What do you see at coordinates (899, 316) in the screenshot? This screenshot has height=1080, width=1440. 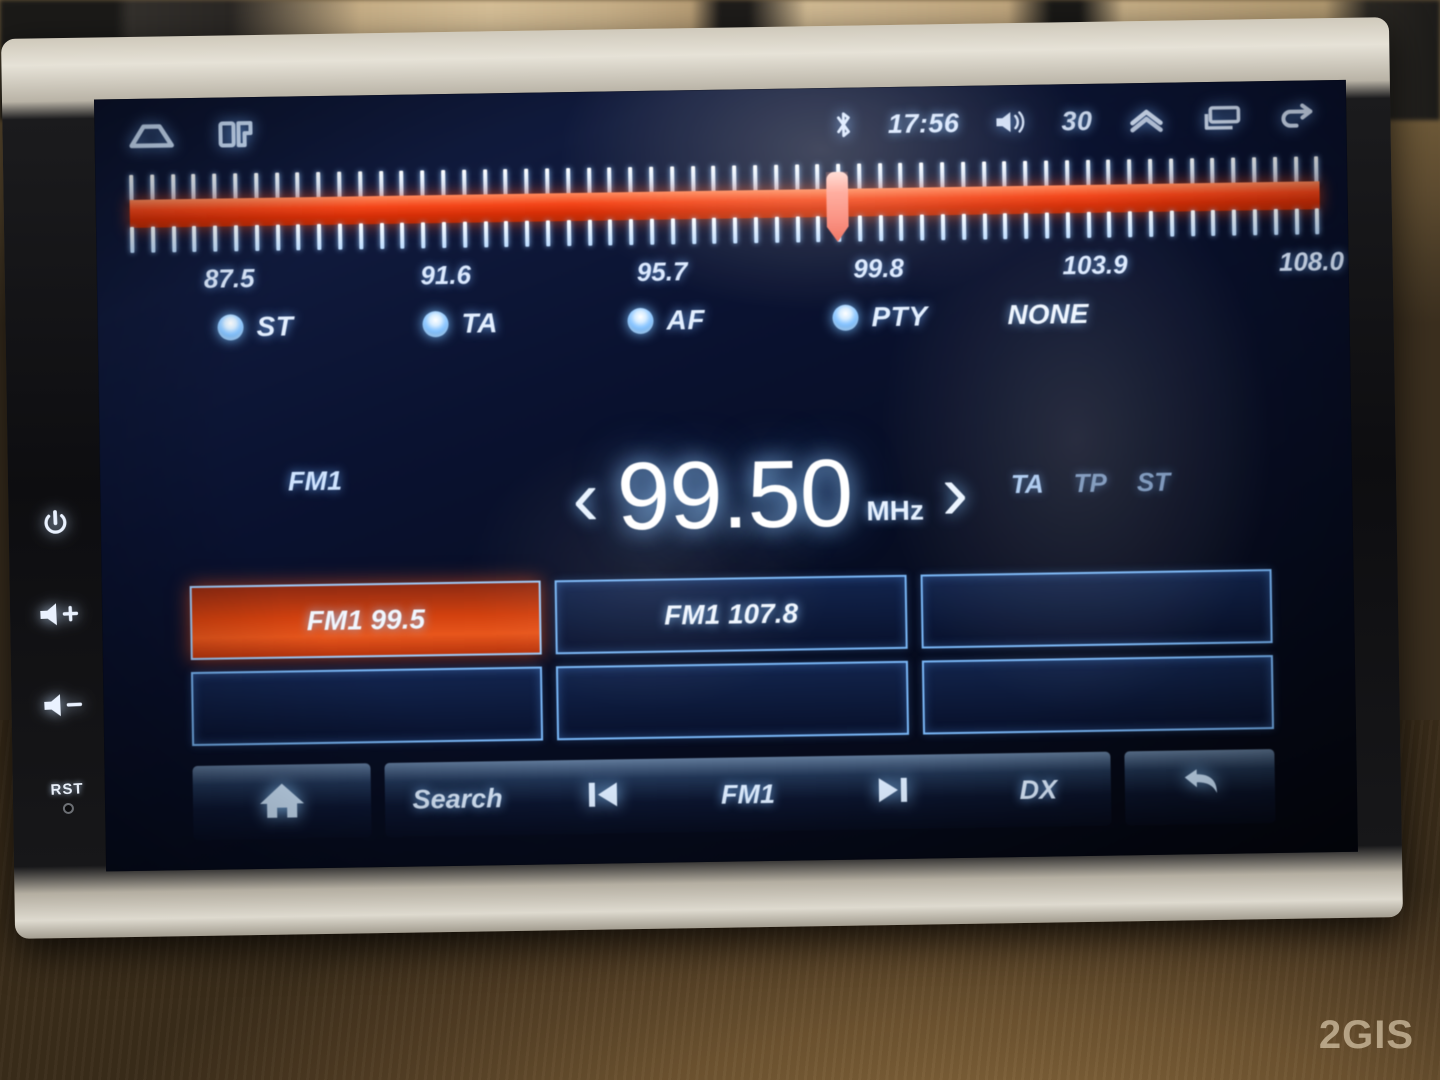 I see `rds-toggle-label: PTY` at bounding box center [899, 316].